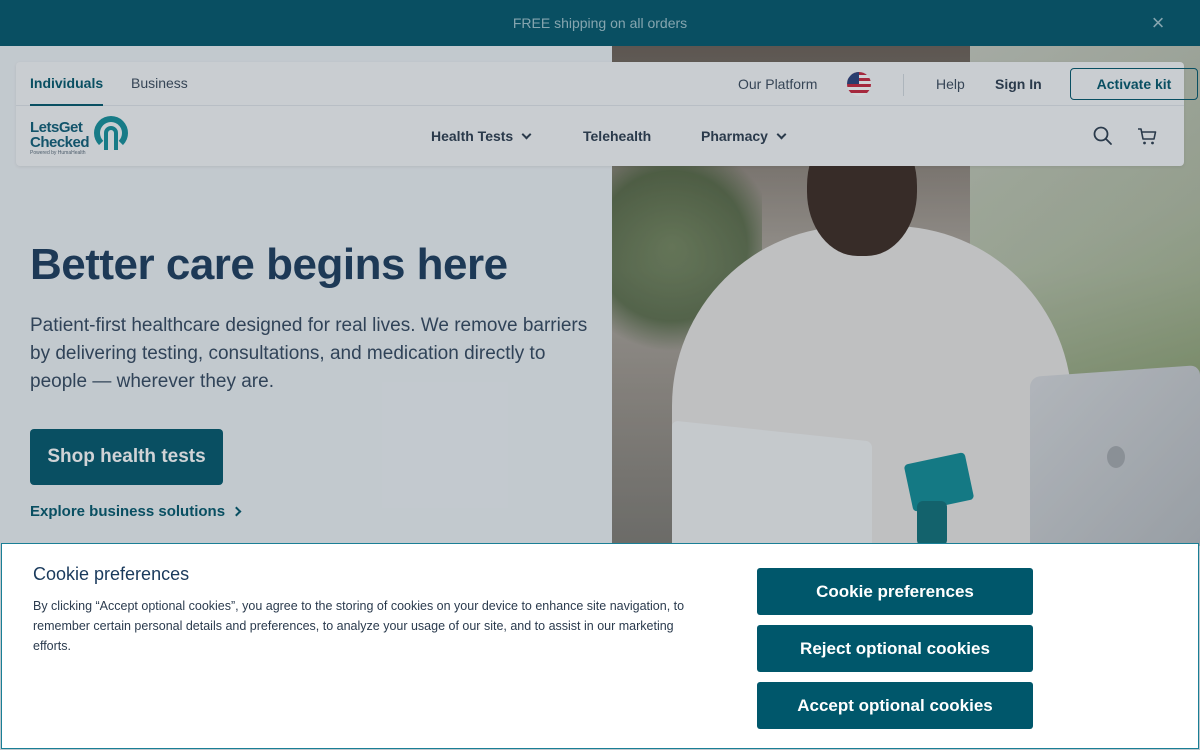 The image size is (1200, 750). What do you see at coordinates (853, 78) in the screenshot?
I see `flag-canton` at bounding box center [853, 78].